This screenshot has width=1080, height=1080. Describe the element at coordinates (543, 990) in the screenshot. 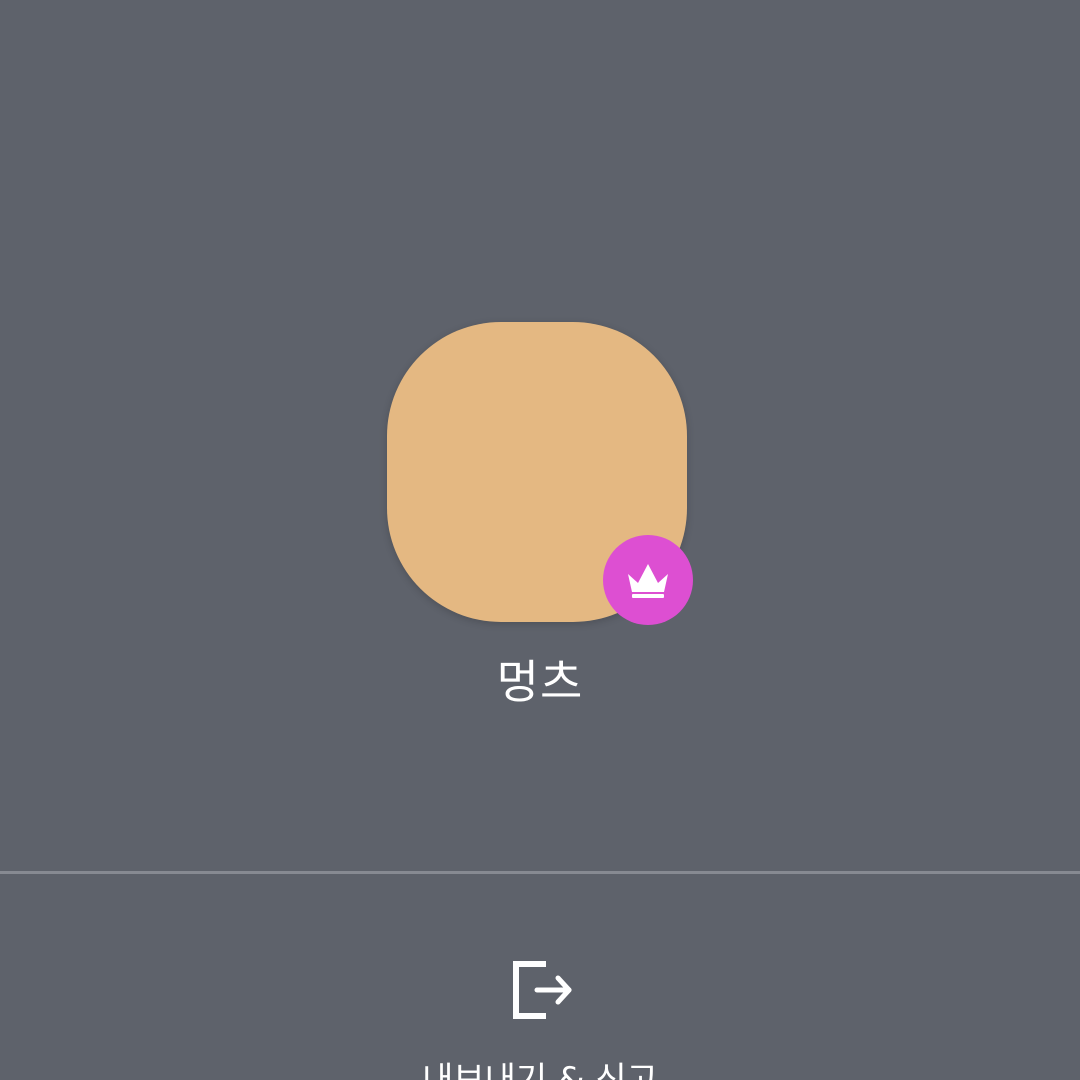

I see `exit-icon` at that location.